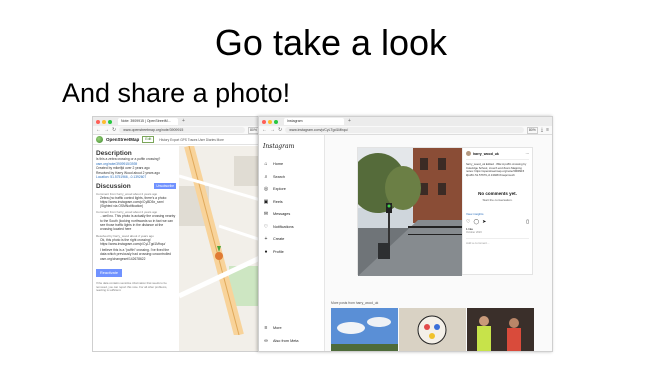 The height and width of the screenshot is (373, 662). Describe the element at coordinates (291, 164) in the screenshot. I see `nav-home: ⌂ Home` at that location.